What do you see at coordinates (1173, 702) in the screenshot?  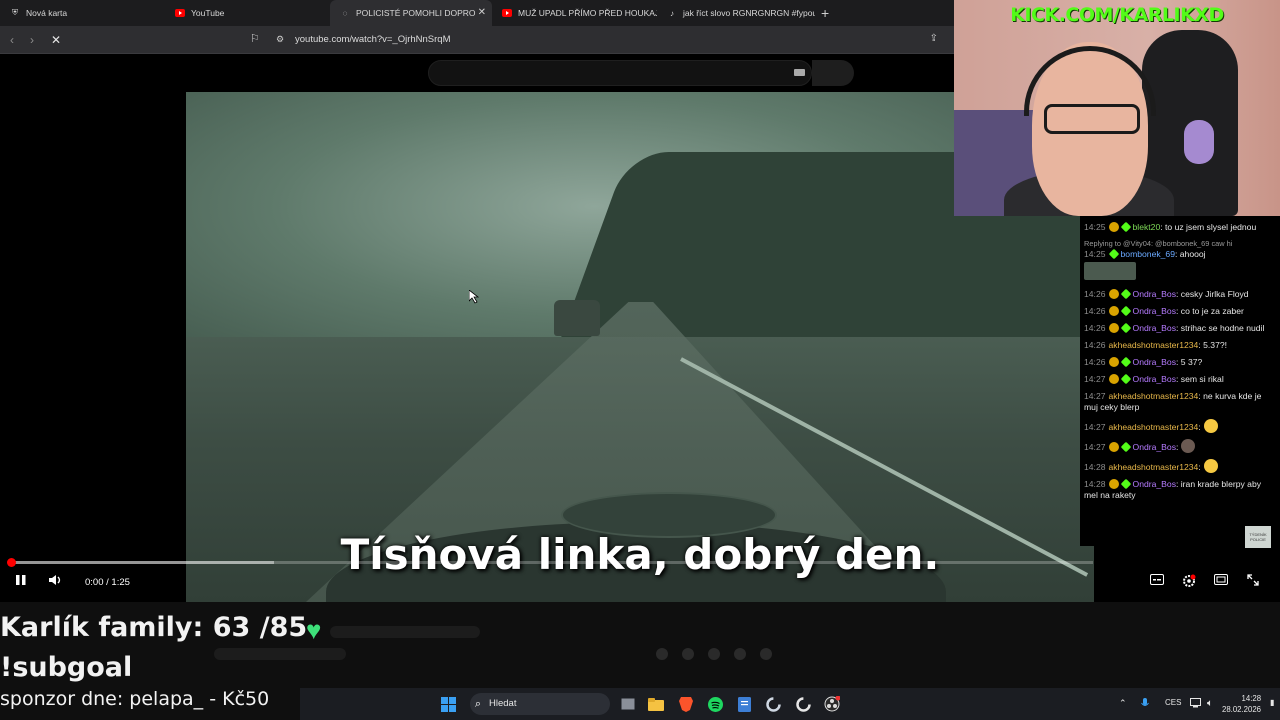 I see `language-indicator: CES` at bounding box center [1173, 702].